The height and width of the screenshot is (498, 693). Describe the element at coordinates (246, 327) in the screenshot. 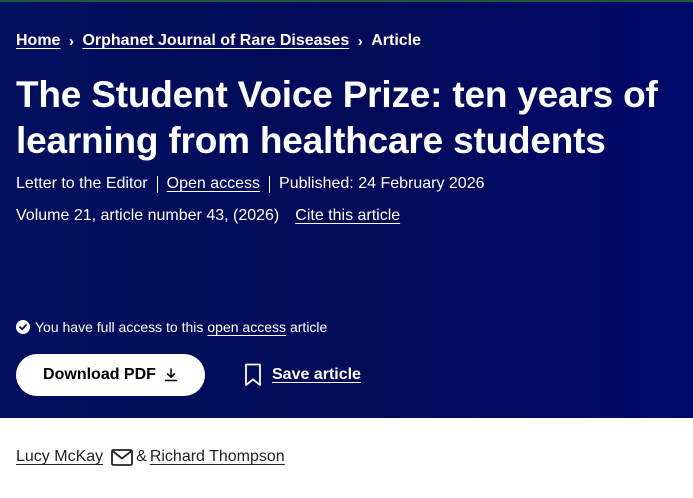

I see `access-open-access-link: open access` at that location.